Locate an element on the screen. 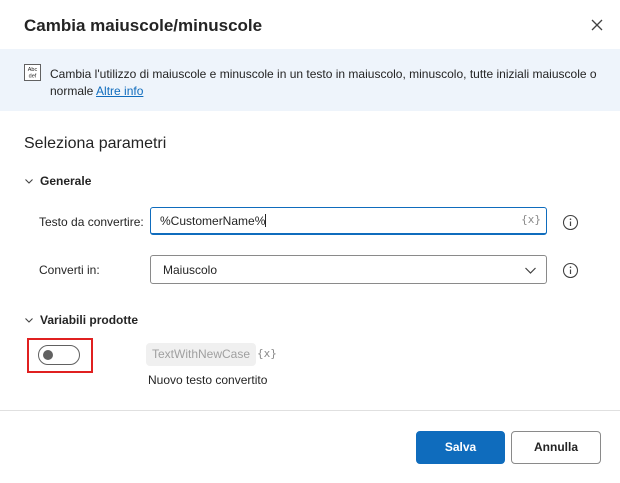 The height and width of the screenshot is (483, 620). footer-divider is located at coordinates (310, 410).